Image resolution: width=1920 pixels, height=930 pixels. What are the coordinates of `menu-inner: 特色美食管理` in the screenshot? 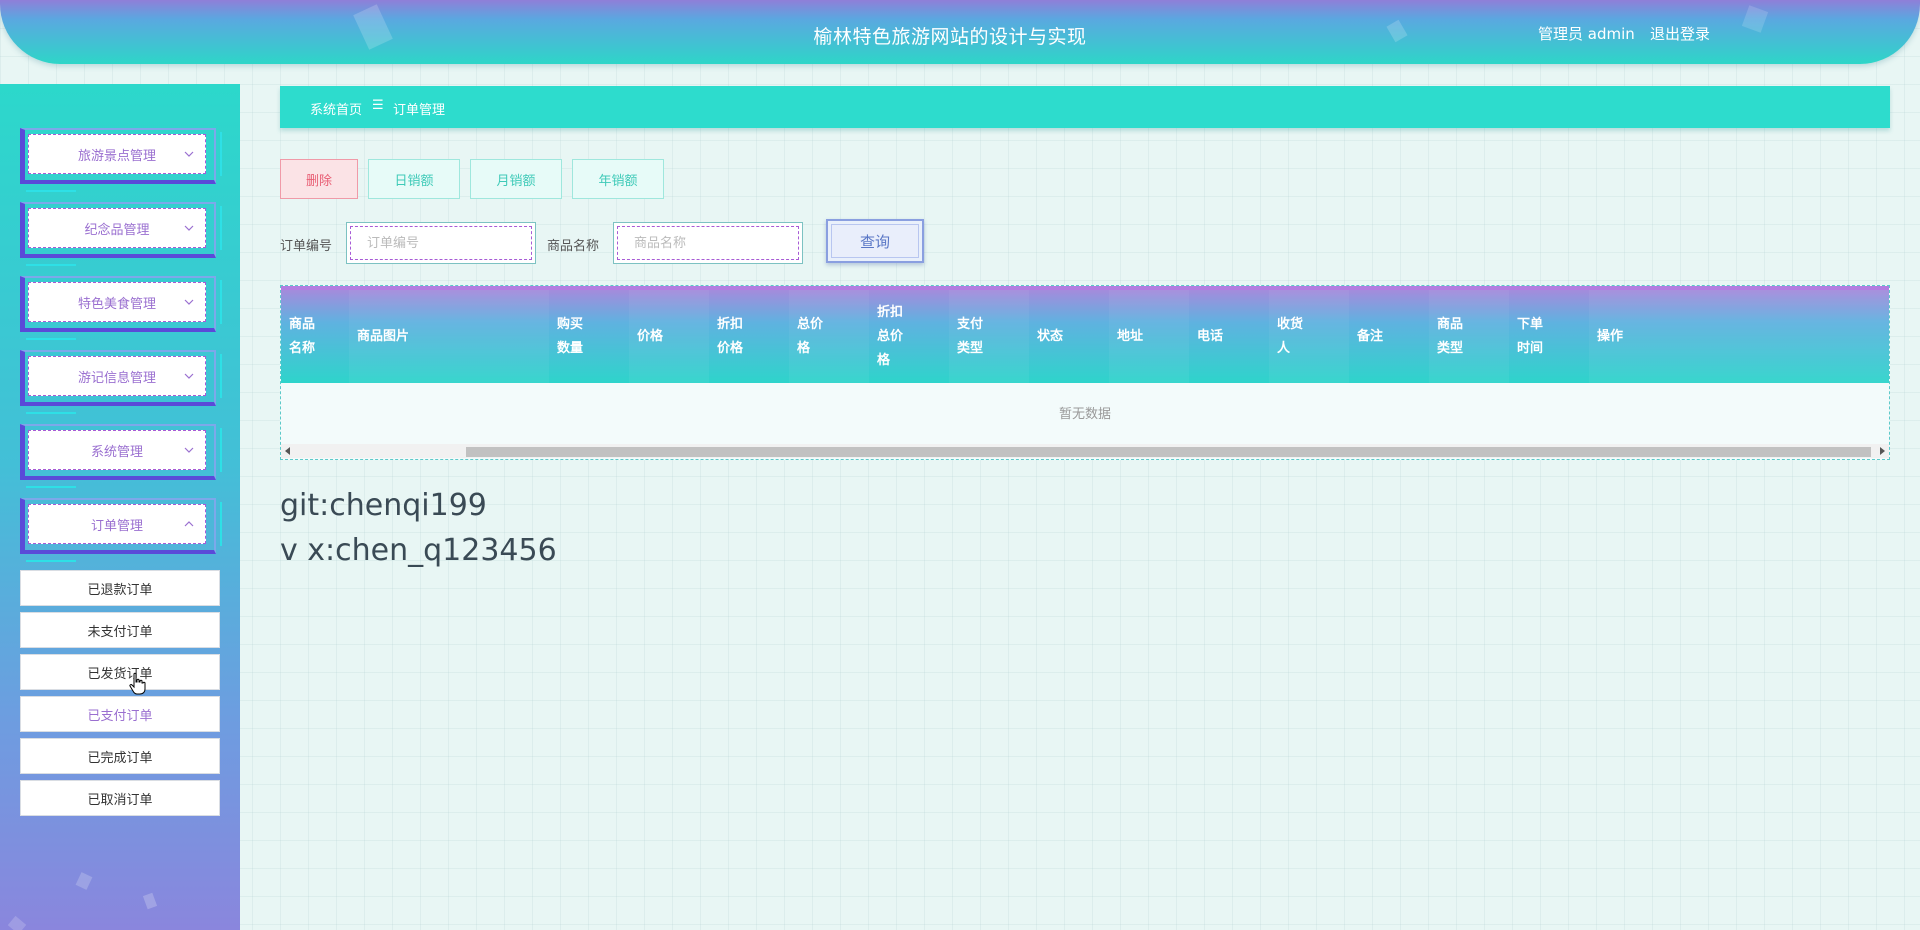 It's located at (117, 302).